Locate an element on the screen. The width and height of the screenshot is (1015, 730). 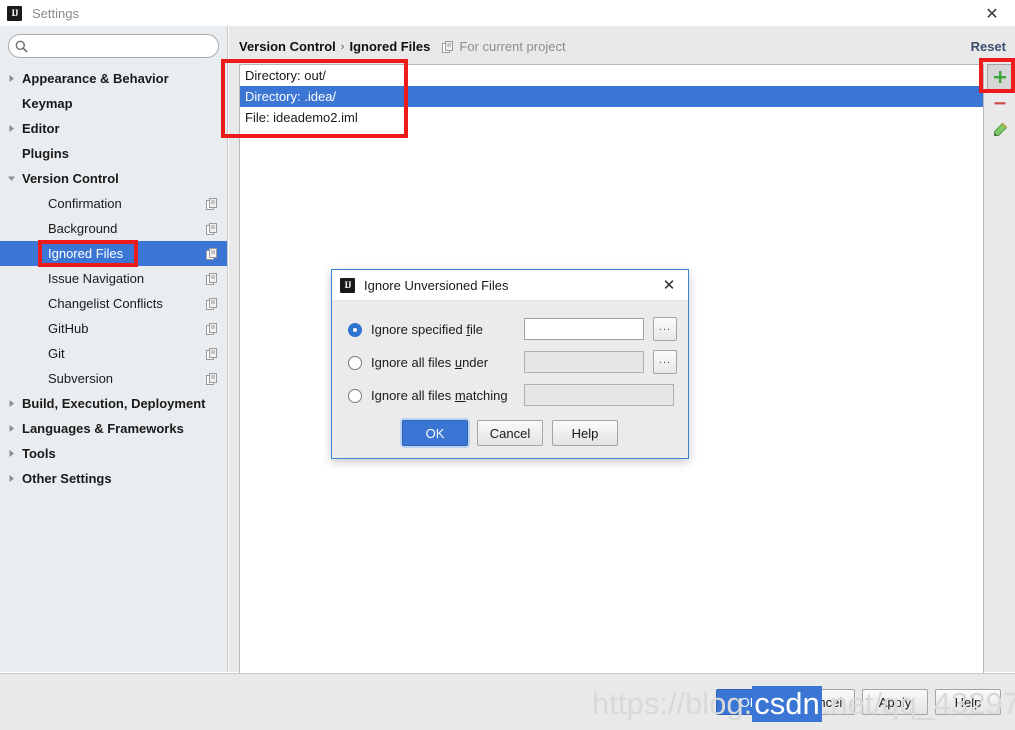
radio-label: Ignore all files matching is located at coordinates (439, 395).